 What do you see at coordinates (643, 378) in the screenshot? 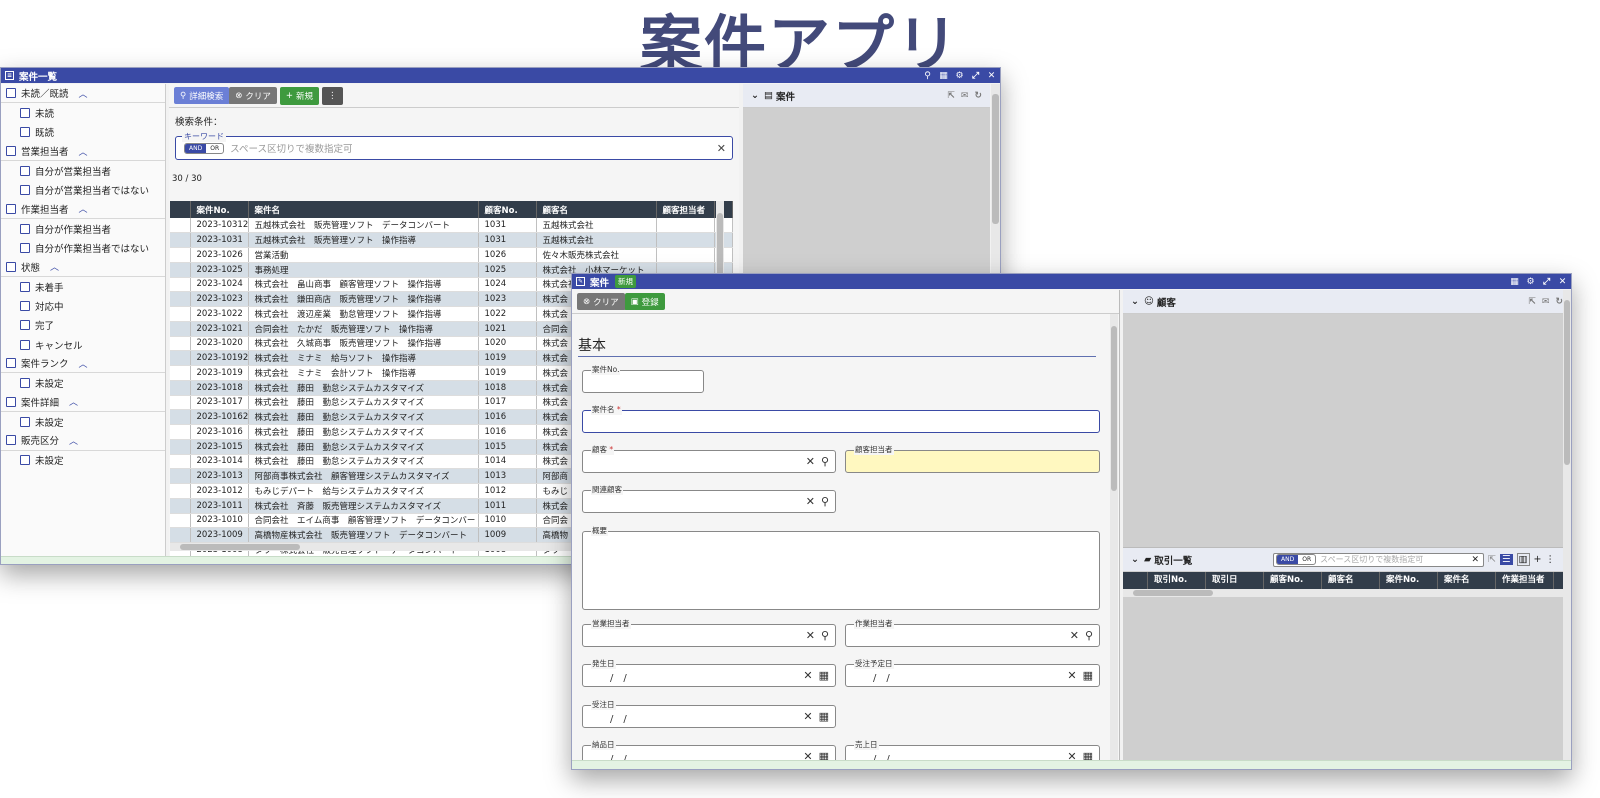
I see `case-no-field: 案件No.` at bounding box center [643, 378].